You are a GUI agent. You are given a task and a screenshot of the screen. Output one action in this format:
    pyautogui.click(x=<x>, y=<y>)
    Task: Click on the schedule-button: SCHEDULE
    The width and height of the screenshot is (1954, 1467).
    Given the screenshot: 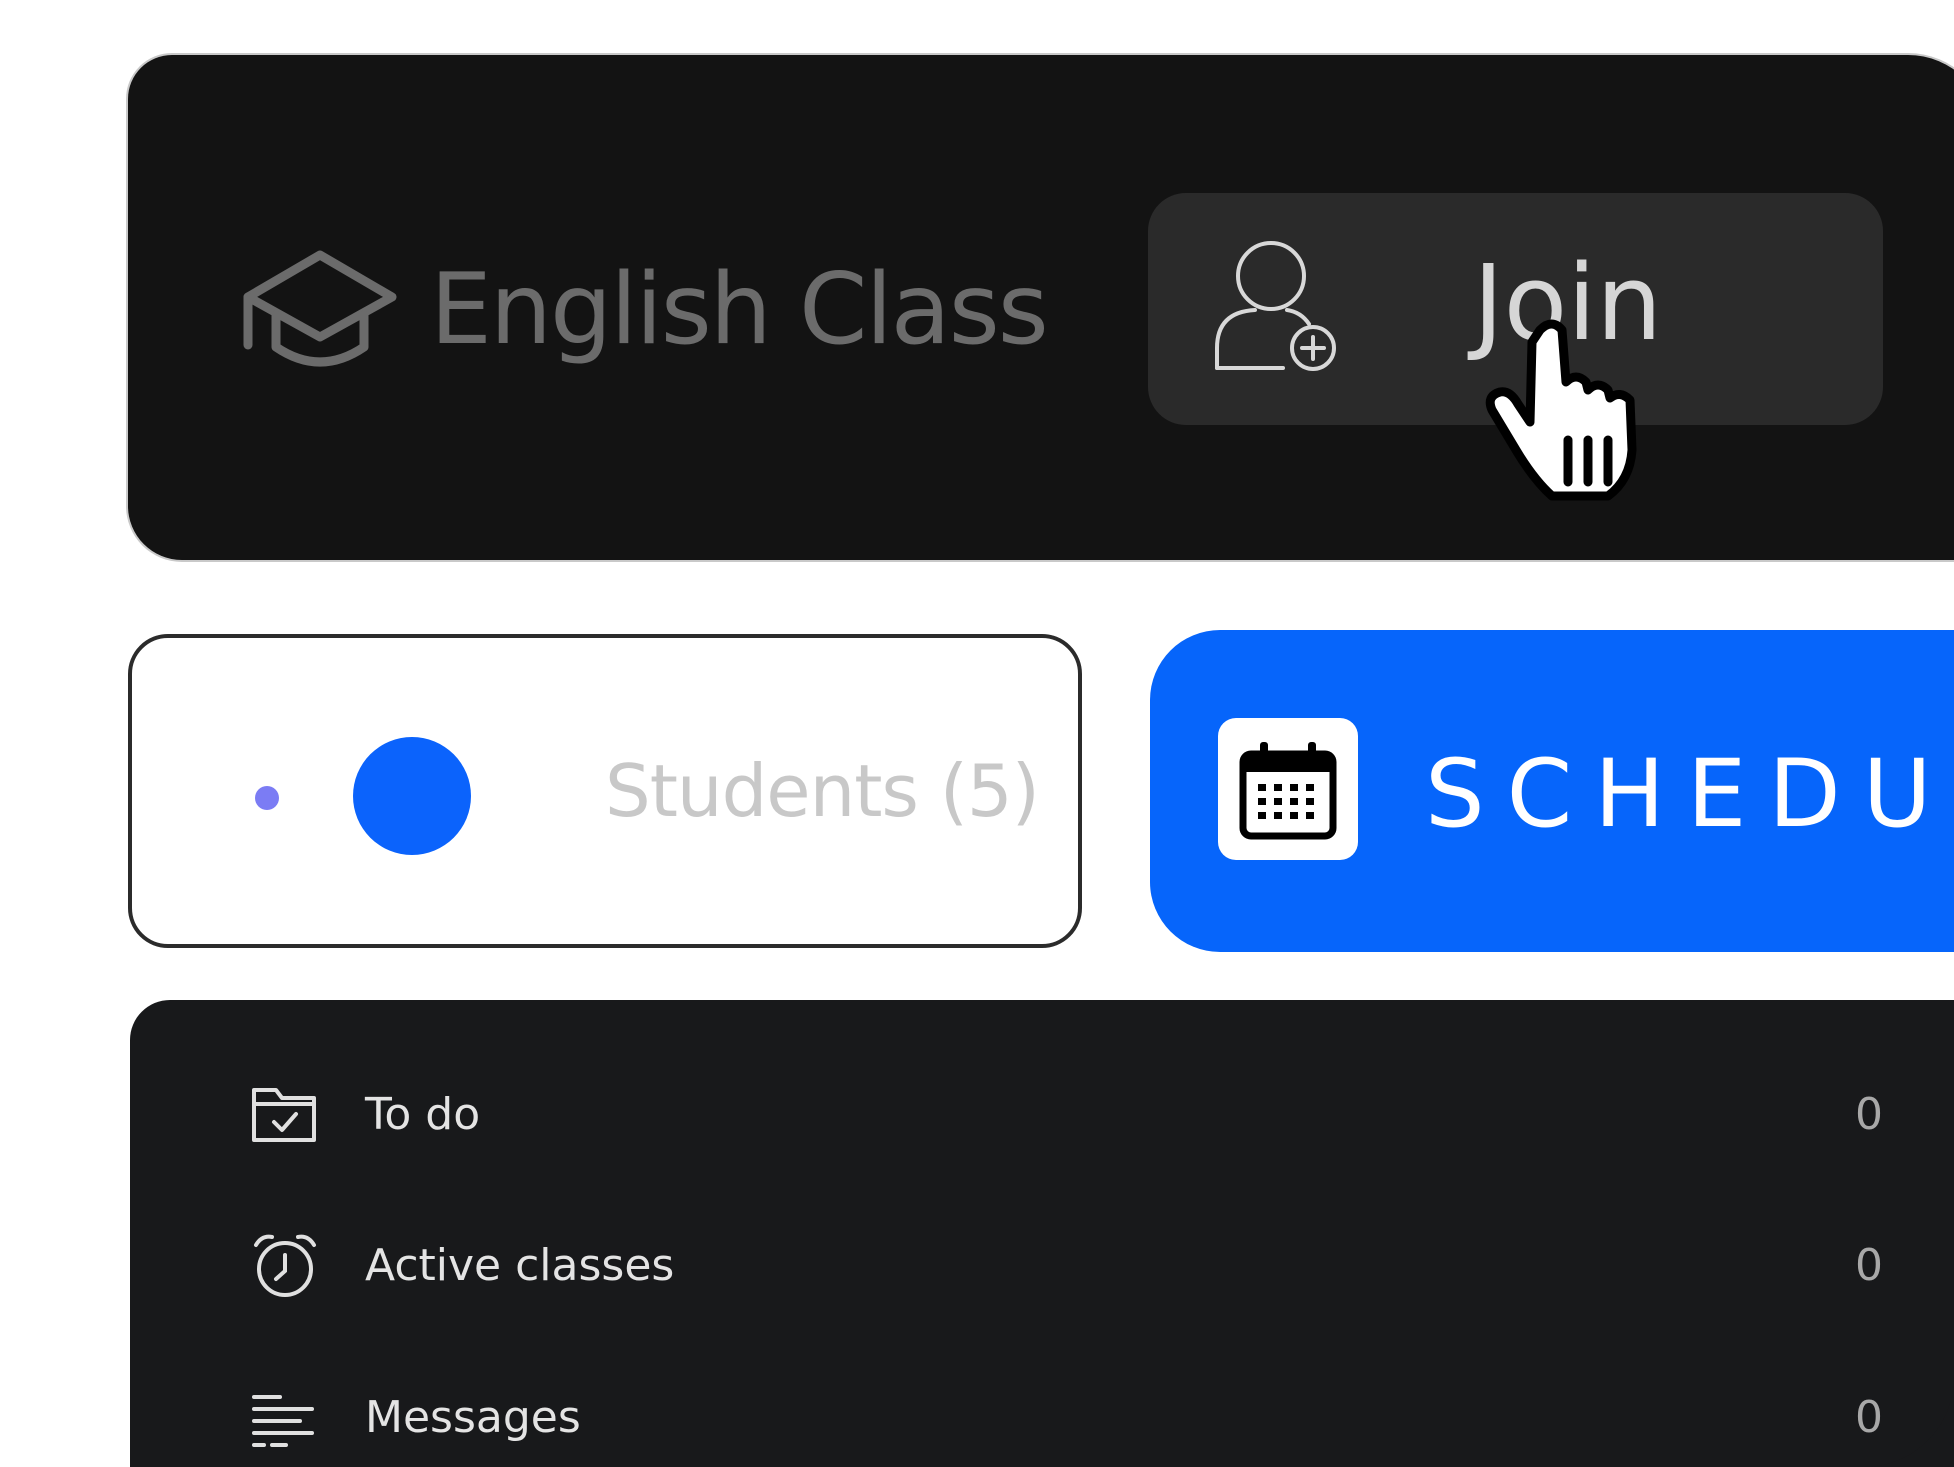 What is the action you would take?
    pyautogui.click(x=1552, y=791)
    